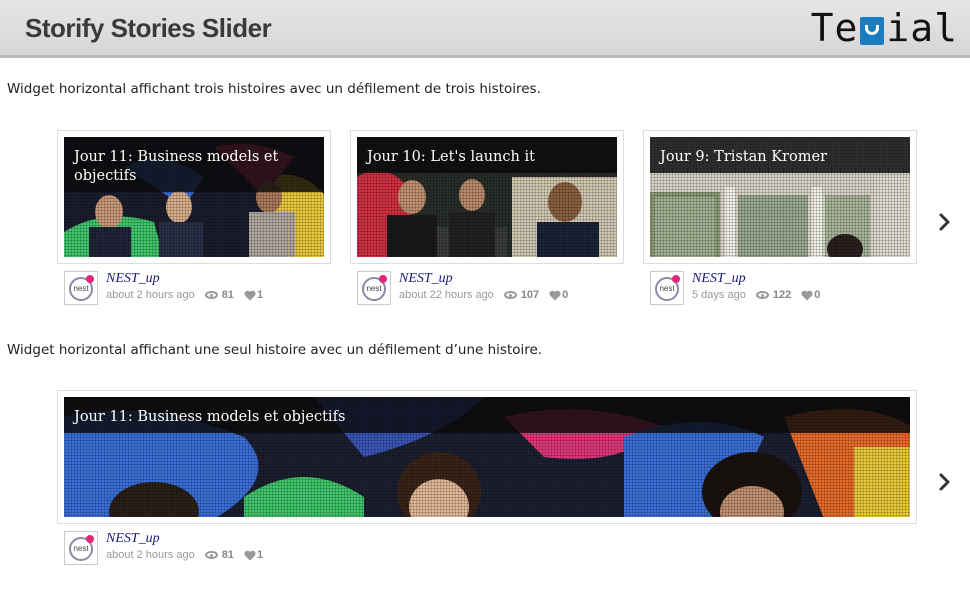 This screenshot has width=970, height=600. What do you see at coordinates (834, 28) in the screenshot?
I see `logo-text-left: Te` at bounding box center [834, 28].